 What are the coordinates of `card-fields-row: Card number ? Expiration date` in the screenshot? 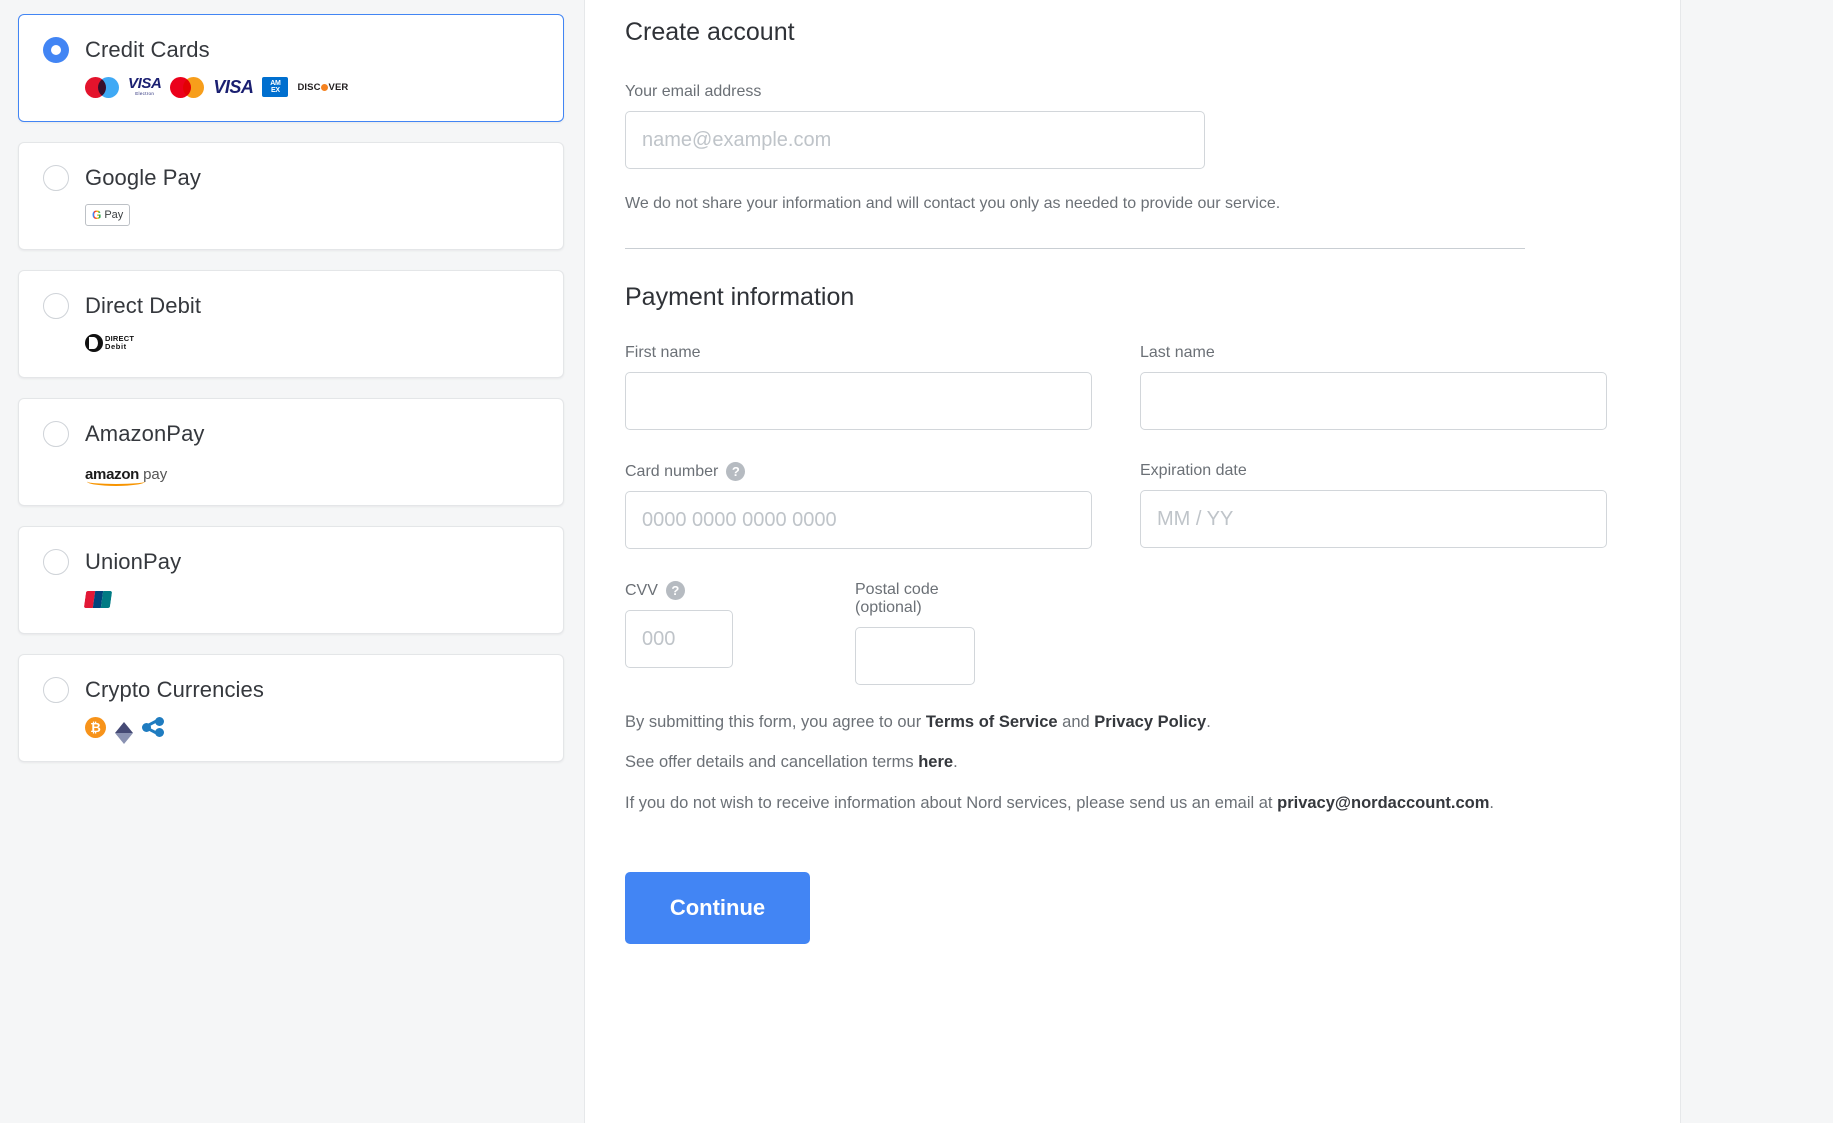 It's located at (1116, 505).